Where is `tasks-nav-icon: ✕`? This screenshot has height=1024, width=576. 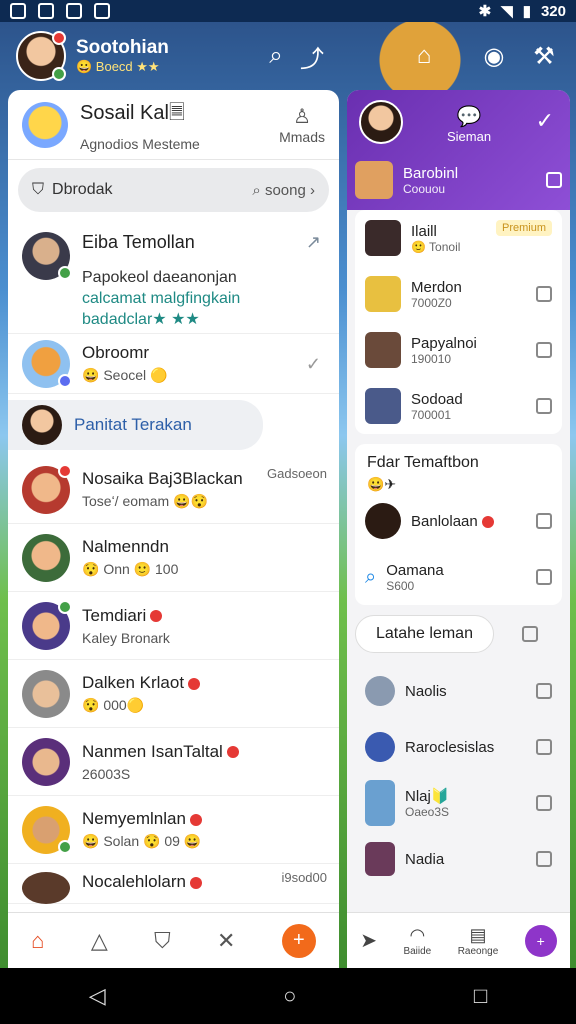 tasks-nav-icon: ✕ is located at coordinates (226, 941).